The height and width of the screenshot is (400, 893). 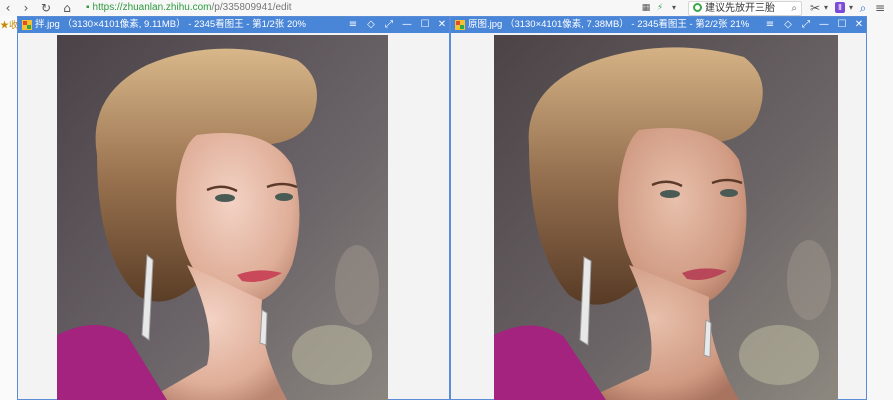 What do you see at coordinates (840, 7) in the screenshot?
I see `extension-icon: Ⅱ` at bounding box center [840, 7].